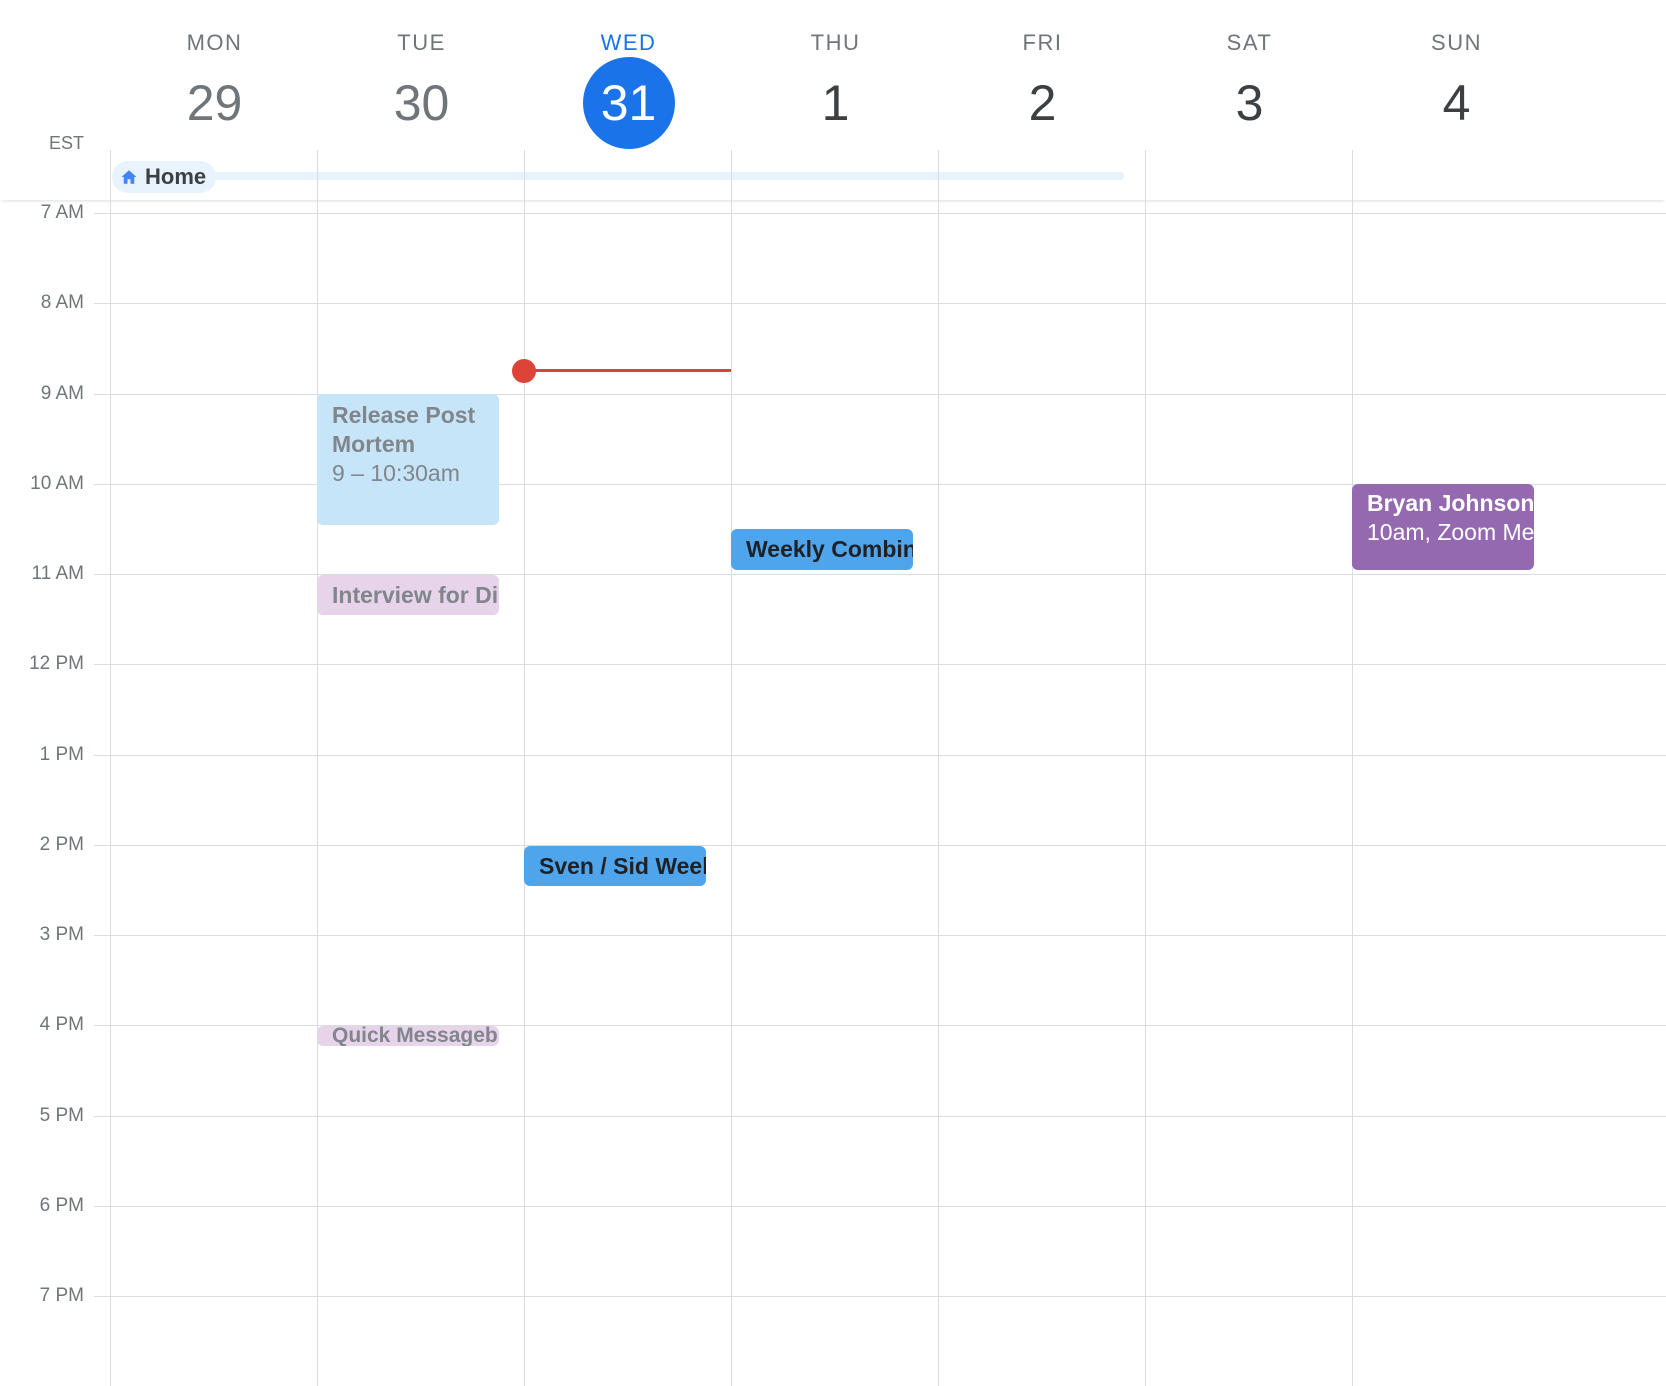 Image resolution: width=1666 pixels, height=1386 pixels. I want to click on day-number: 30, so click(422, 103).